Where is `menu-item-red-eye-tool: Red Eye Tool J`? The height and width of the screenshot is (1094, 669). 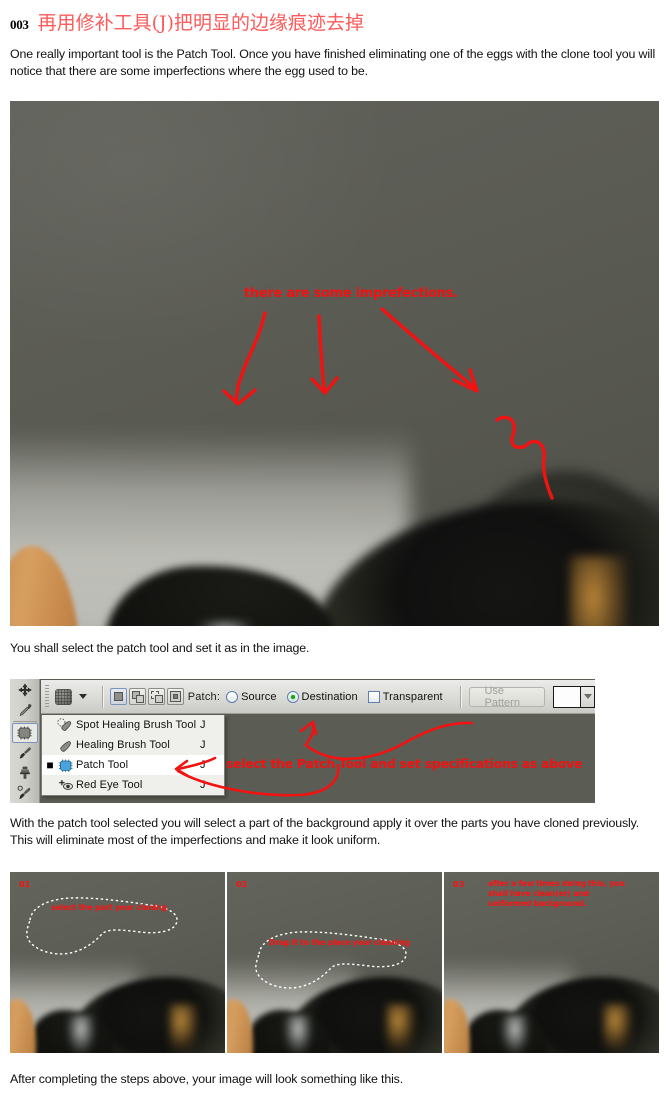
menu-item-red-eye-tool: Red Eye Tool J is located at coordinates (133, 785).